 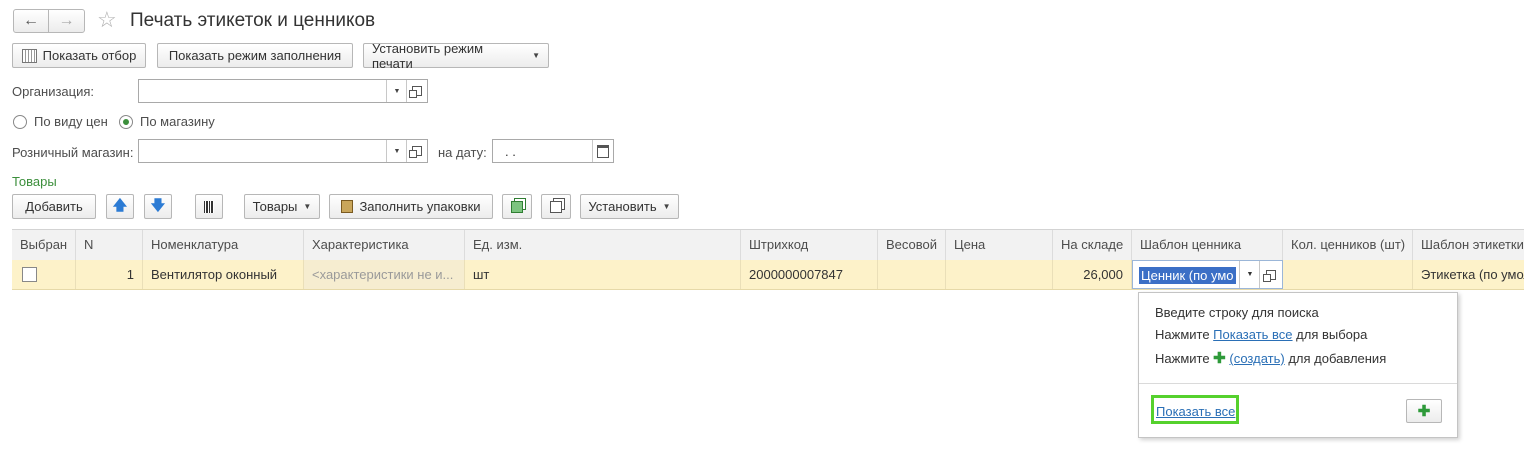 I want to click on goods-menu-button: Товары ▼, so click(x=282, y=206).